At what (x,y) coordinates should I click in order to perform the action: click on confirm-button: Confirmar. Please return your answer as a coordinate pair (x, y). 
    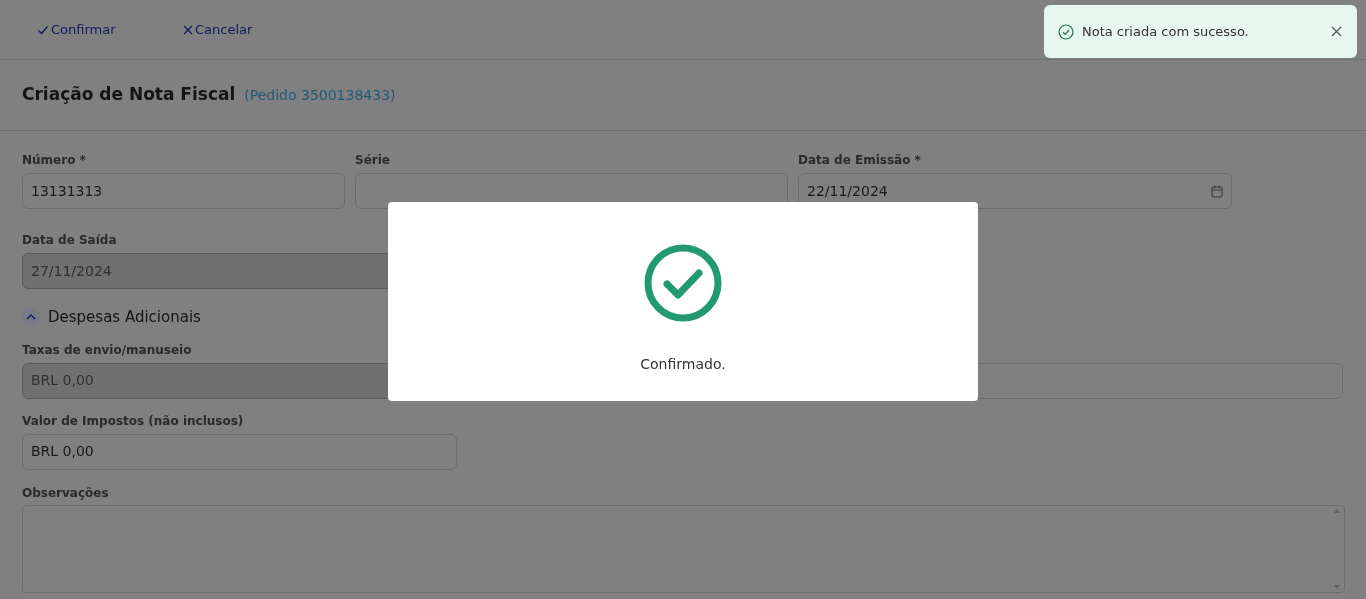
    Looking at the image, I should click on (90, 29).